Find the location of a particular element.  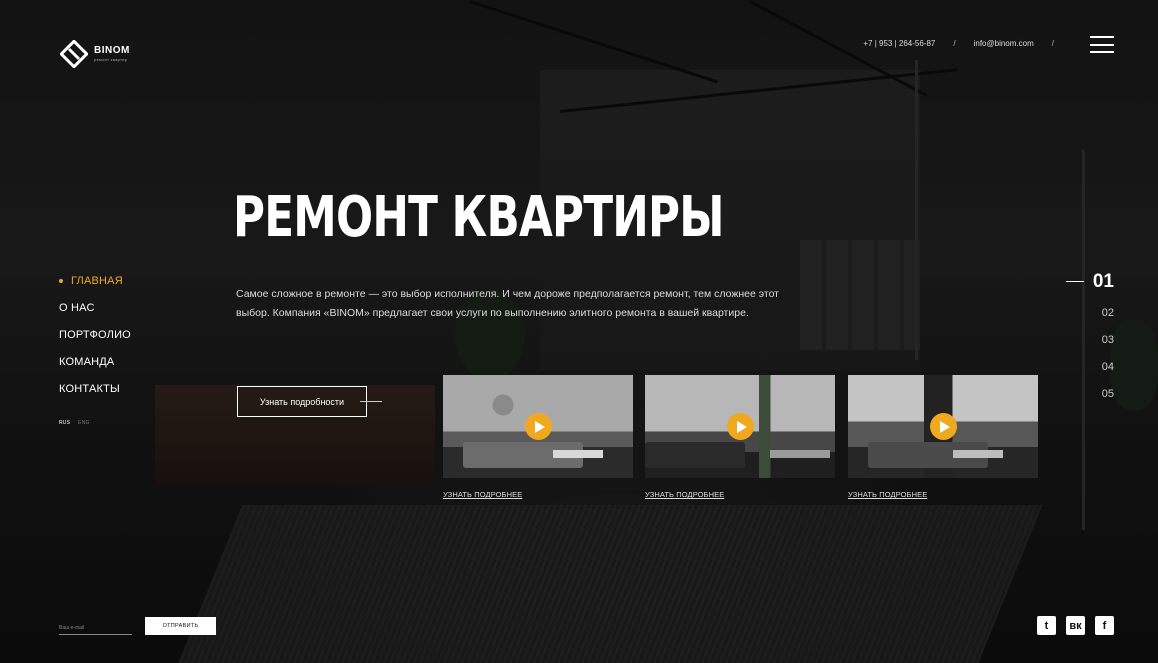

nav-item-home: ГЛАВНАЯ is located at coordinates (95, 285).